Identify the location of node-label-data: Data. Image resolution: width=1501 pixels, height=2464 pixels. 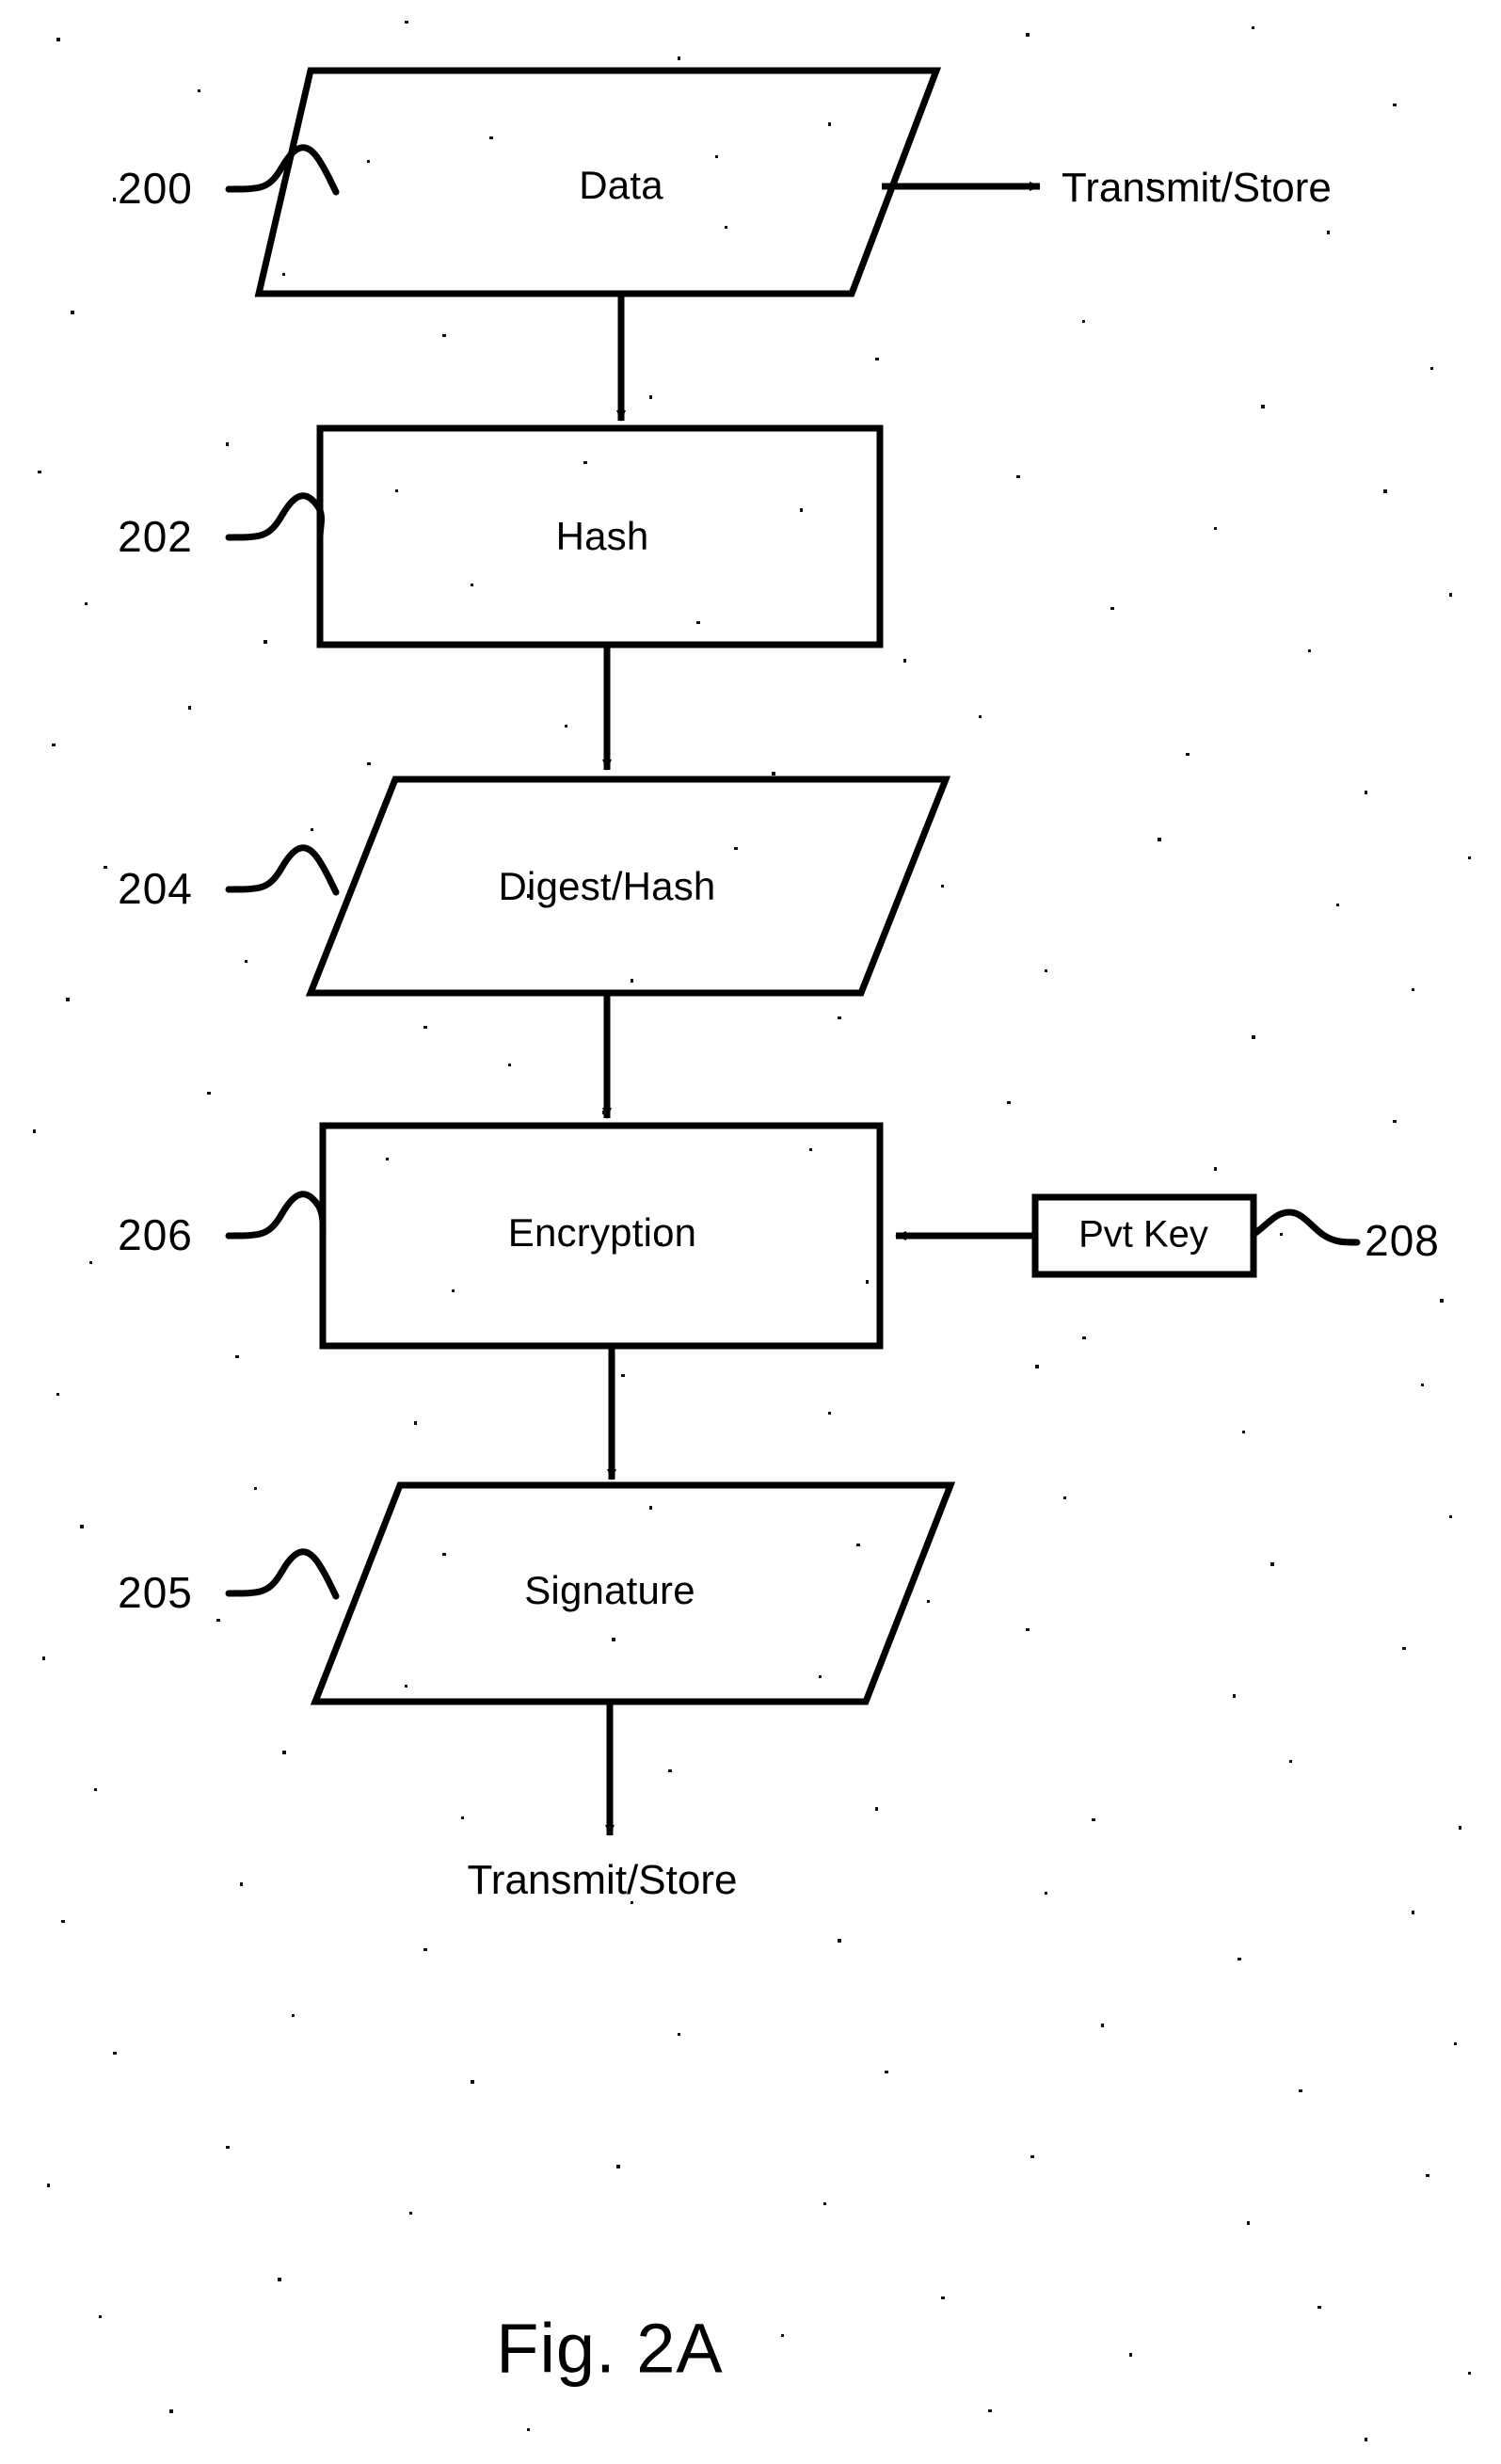
(621, 185).